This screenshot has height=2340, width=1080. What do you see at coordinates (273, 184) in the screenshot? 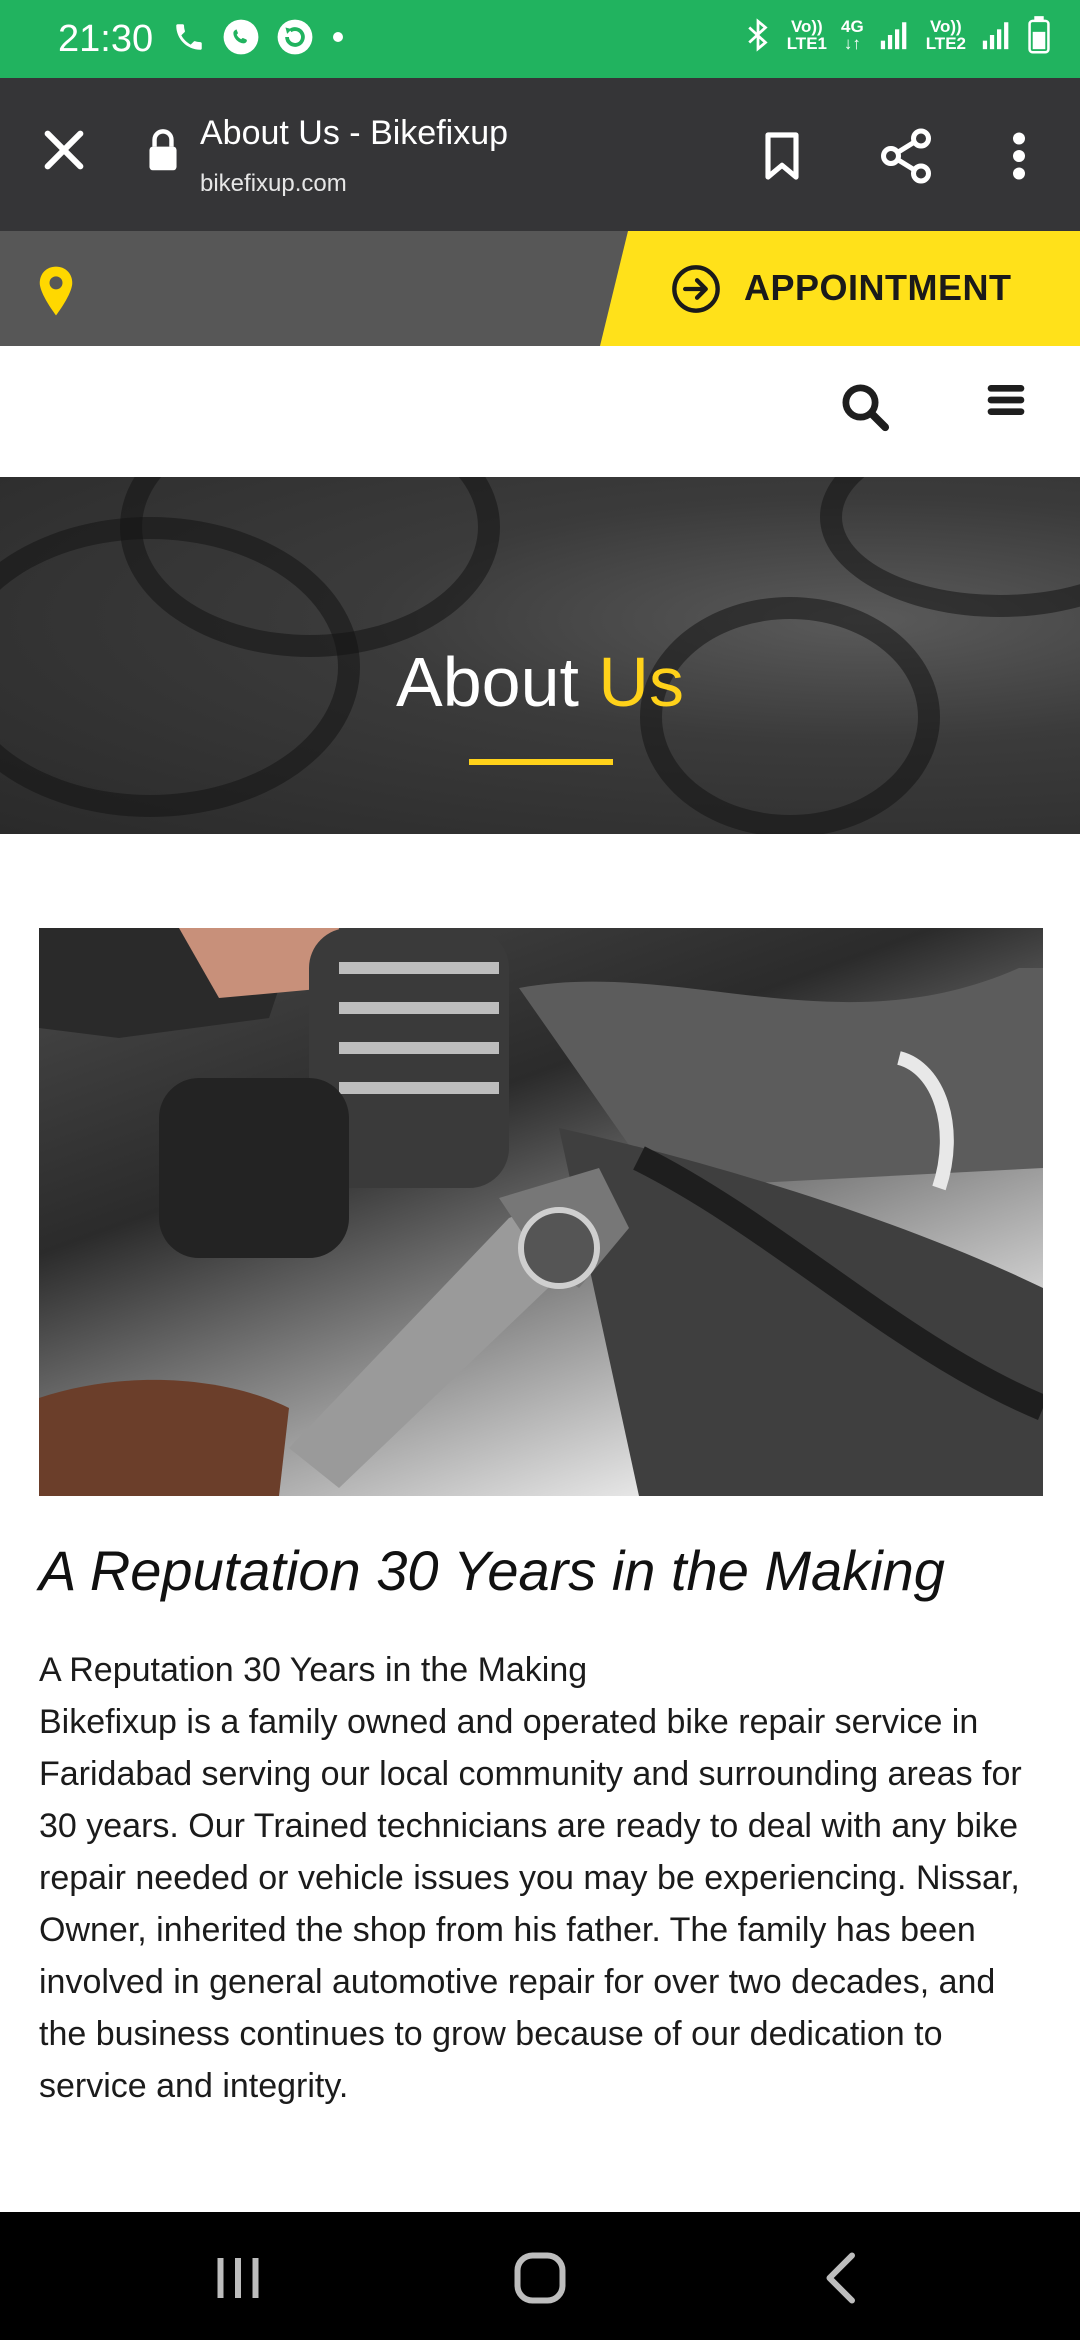
I see `page-url: bikefixup.com` at bounding box center [273, 184].